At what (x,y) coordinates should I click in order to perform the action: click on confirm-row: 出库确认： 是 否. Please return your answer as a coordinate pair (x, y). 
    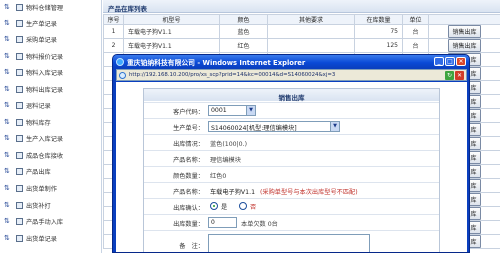
    Looking at the image, I should click on (291, 206).